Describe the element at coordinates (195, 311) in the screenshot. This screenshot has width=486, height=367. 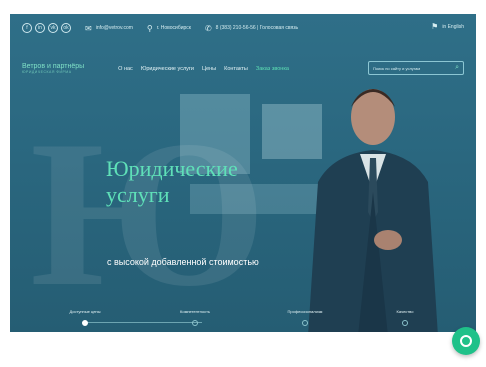
I see `step-label: Компетентность` at that location.